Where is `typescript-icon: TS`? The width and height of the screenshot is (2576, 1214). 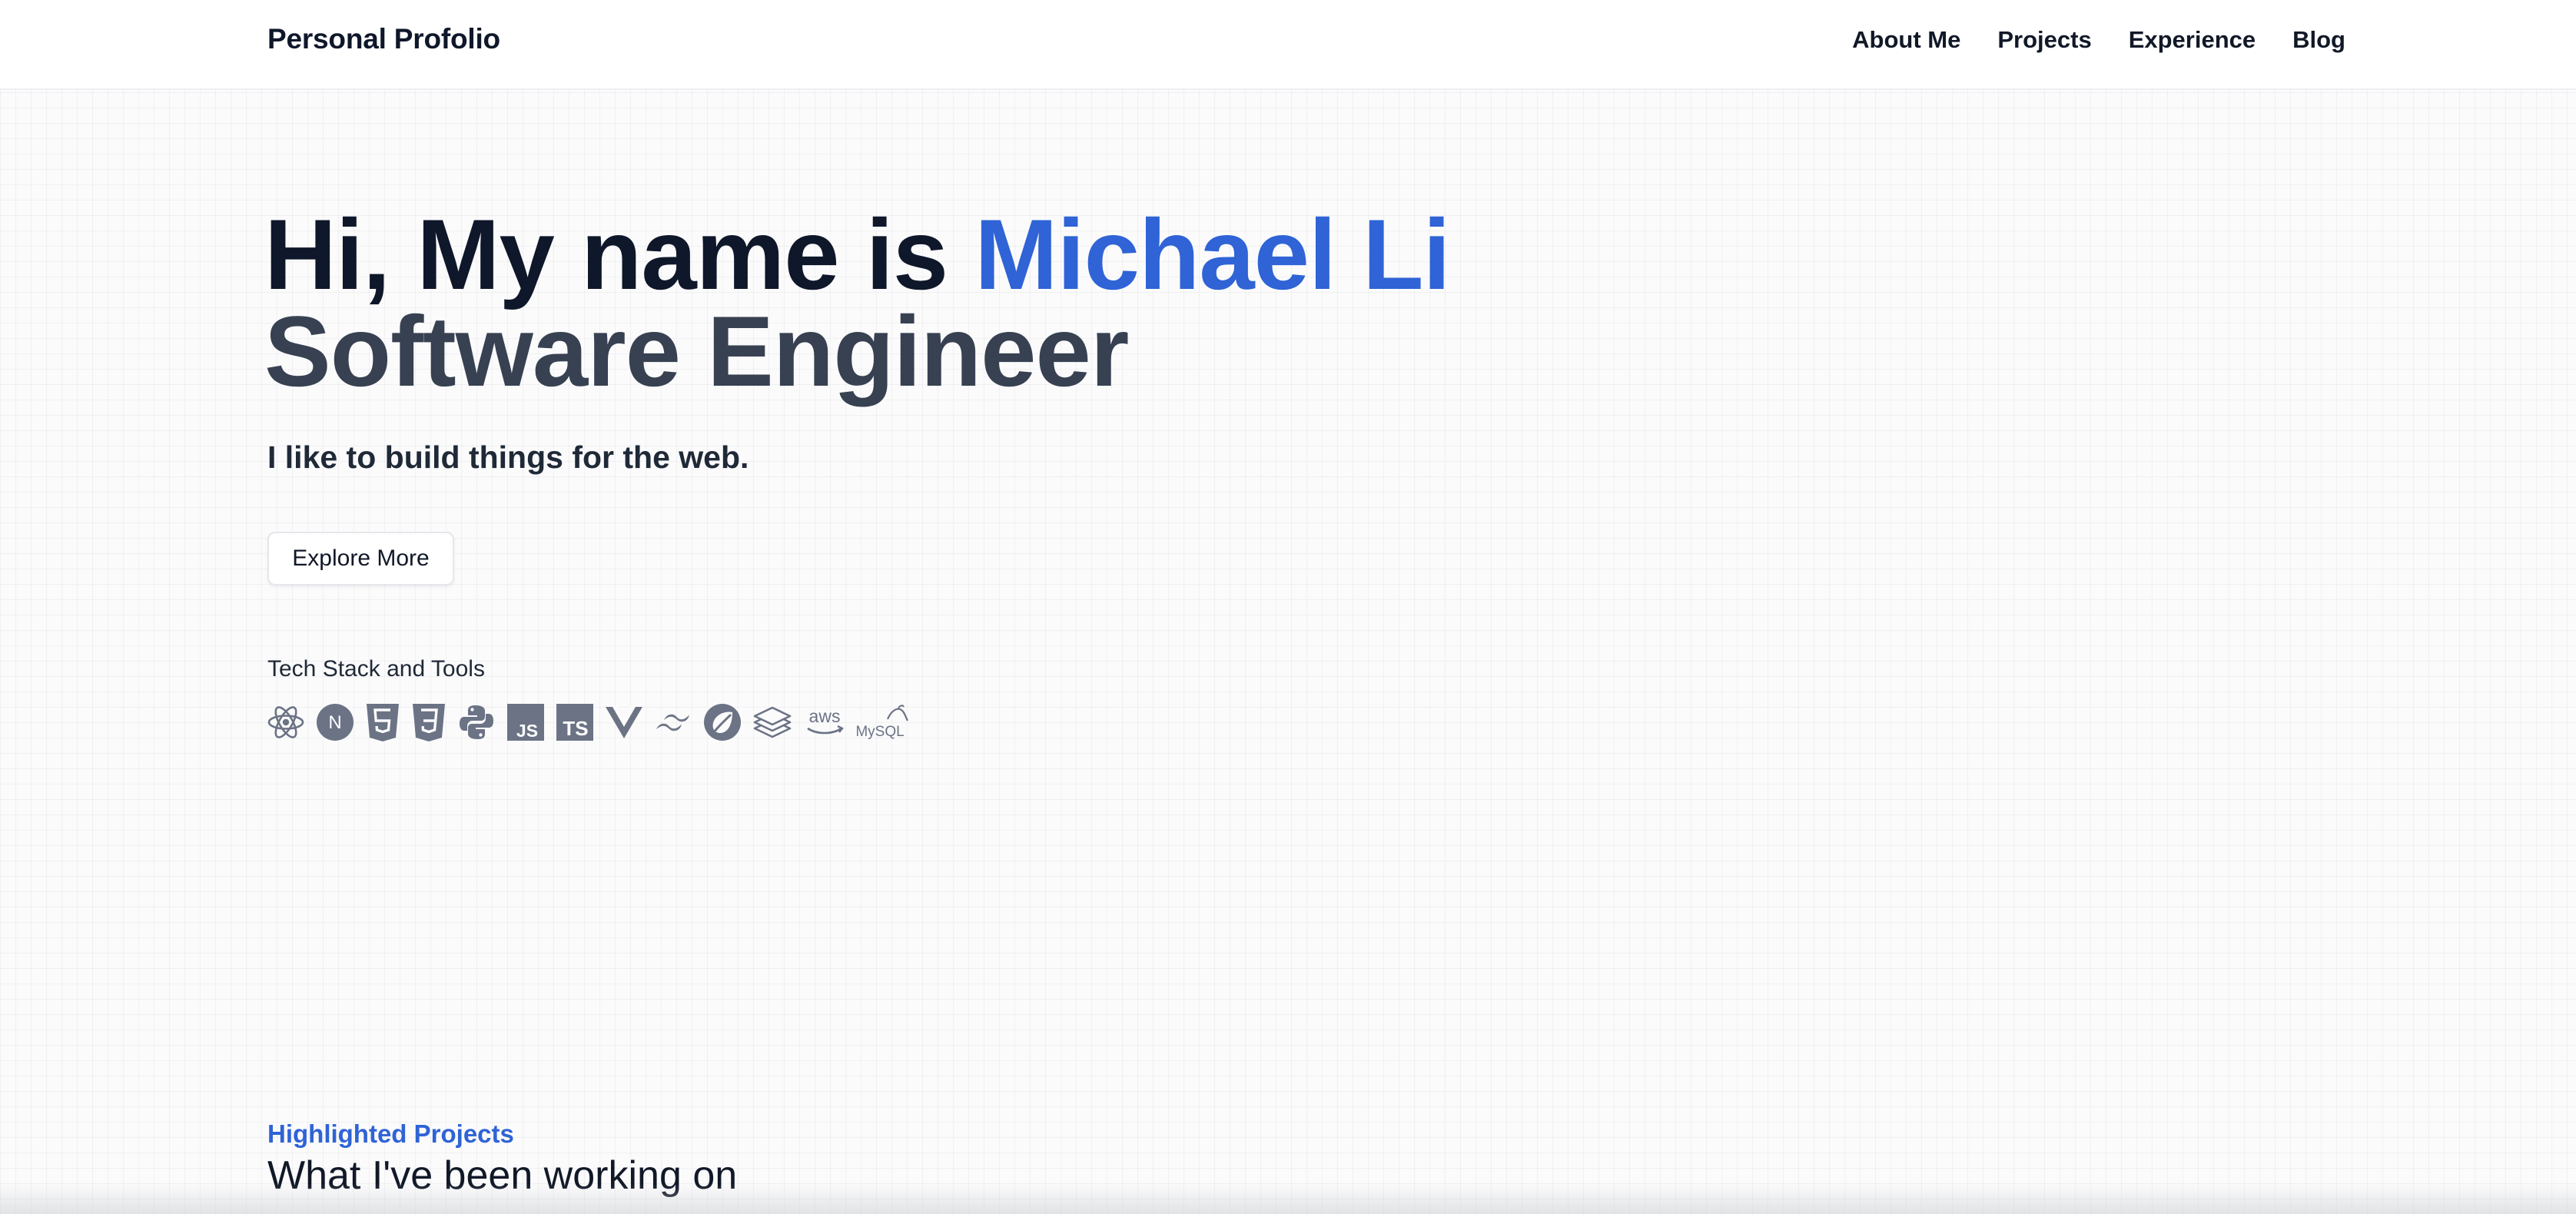
typescript-icon: TS is located at coordinates (575, 722).